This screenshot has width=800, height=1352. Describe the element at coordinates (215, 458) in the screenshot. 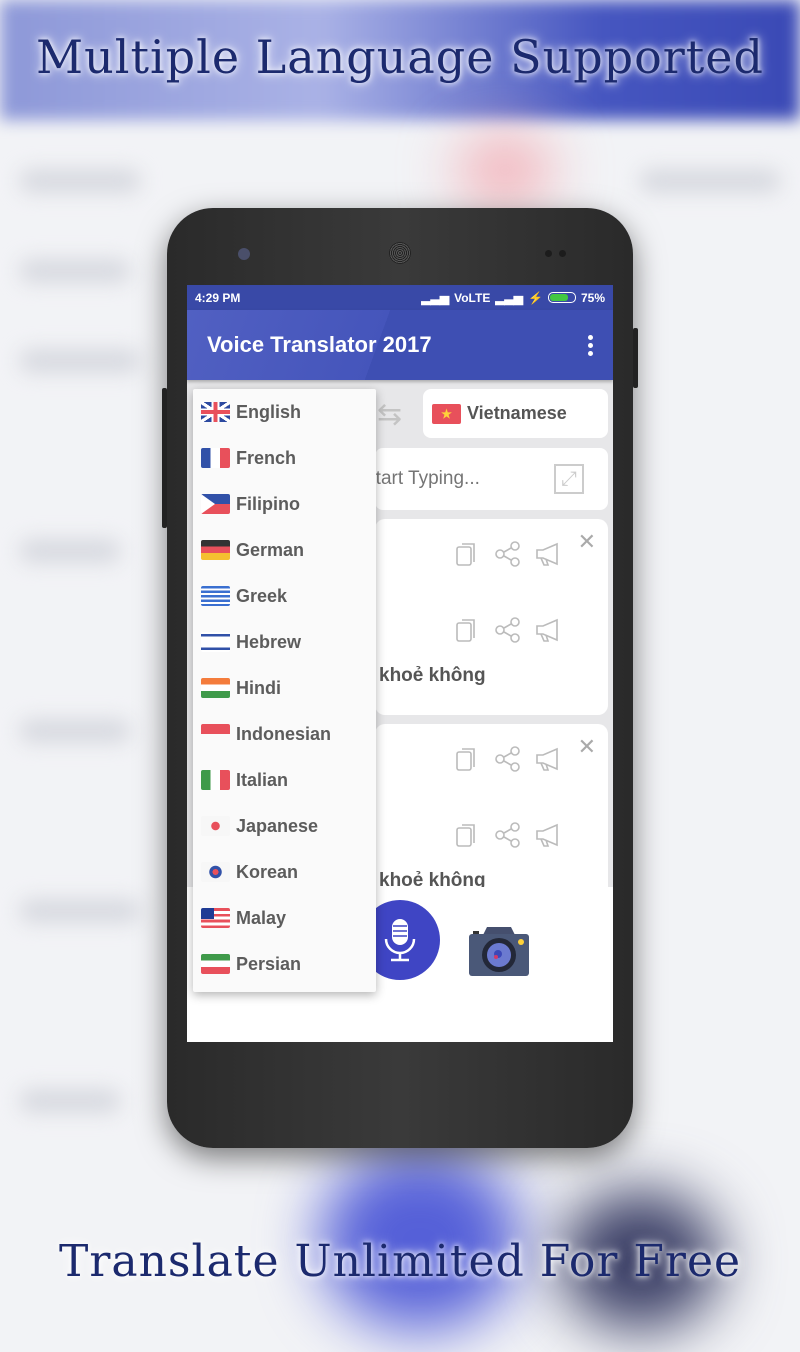

I see `france-flag-icon` at that location.